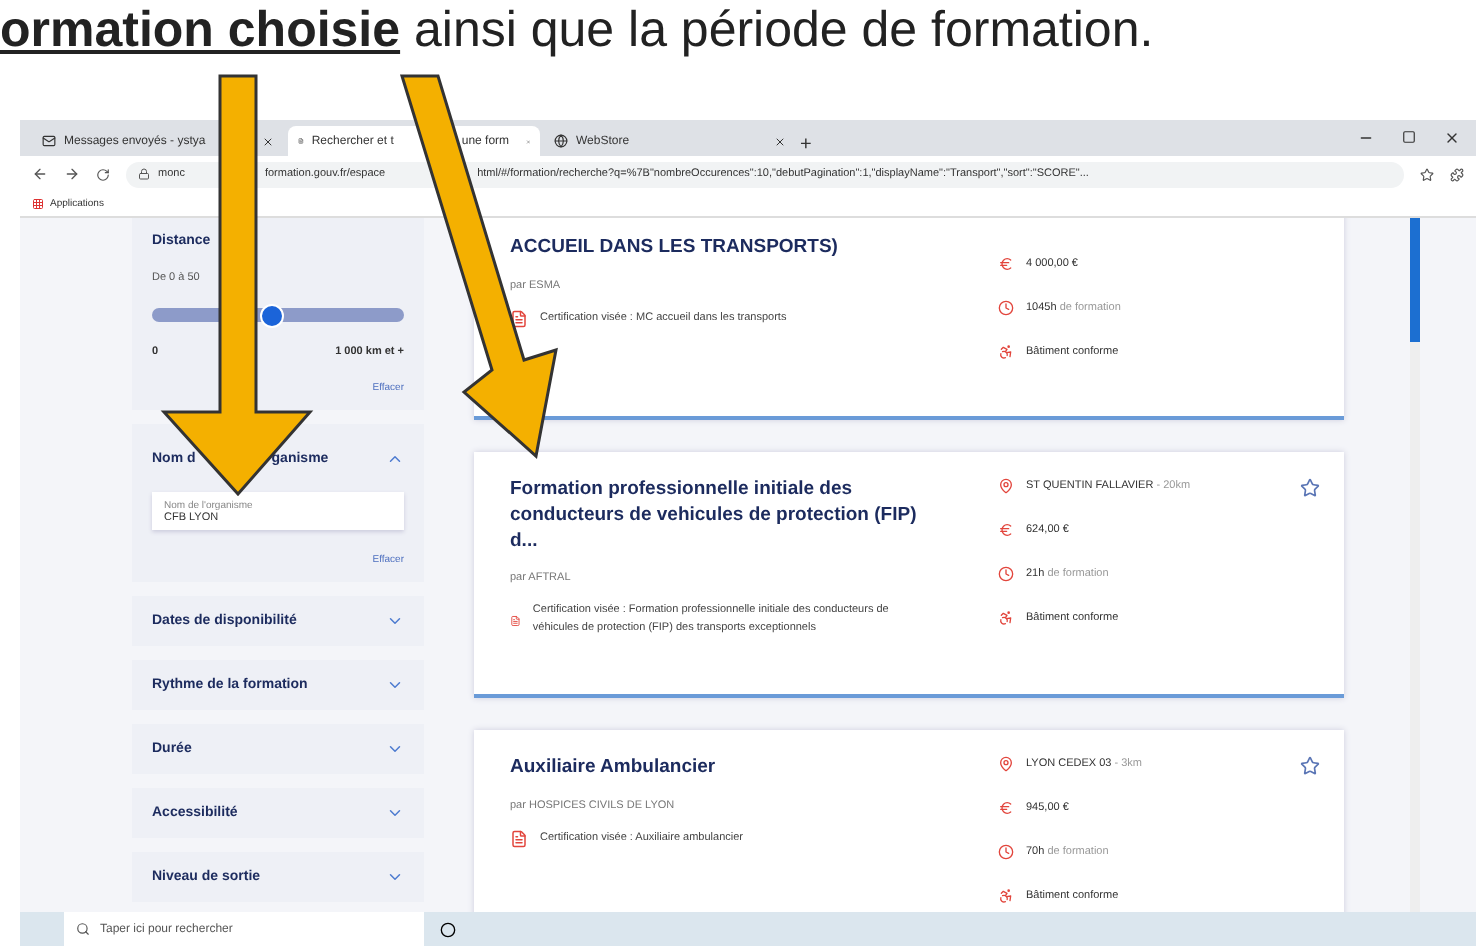 This screenshot has height=946, width=1476. Describe the element at coordinates (144, 174) in the screenshot. I see `lock-icon` at that location.